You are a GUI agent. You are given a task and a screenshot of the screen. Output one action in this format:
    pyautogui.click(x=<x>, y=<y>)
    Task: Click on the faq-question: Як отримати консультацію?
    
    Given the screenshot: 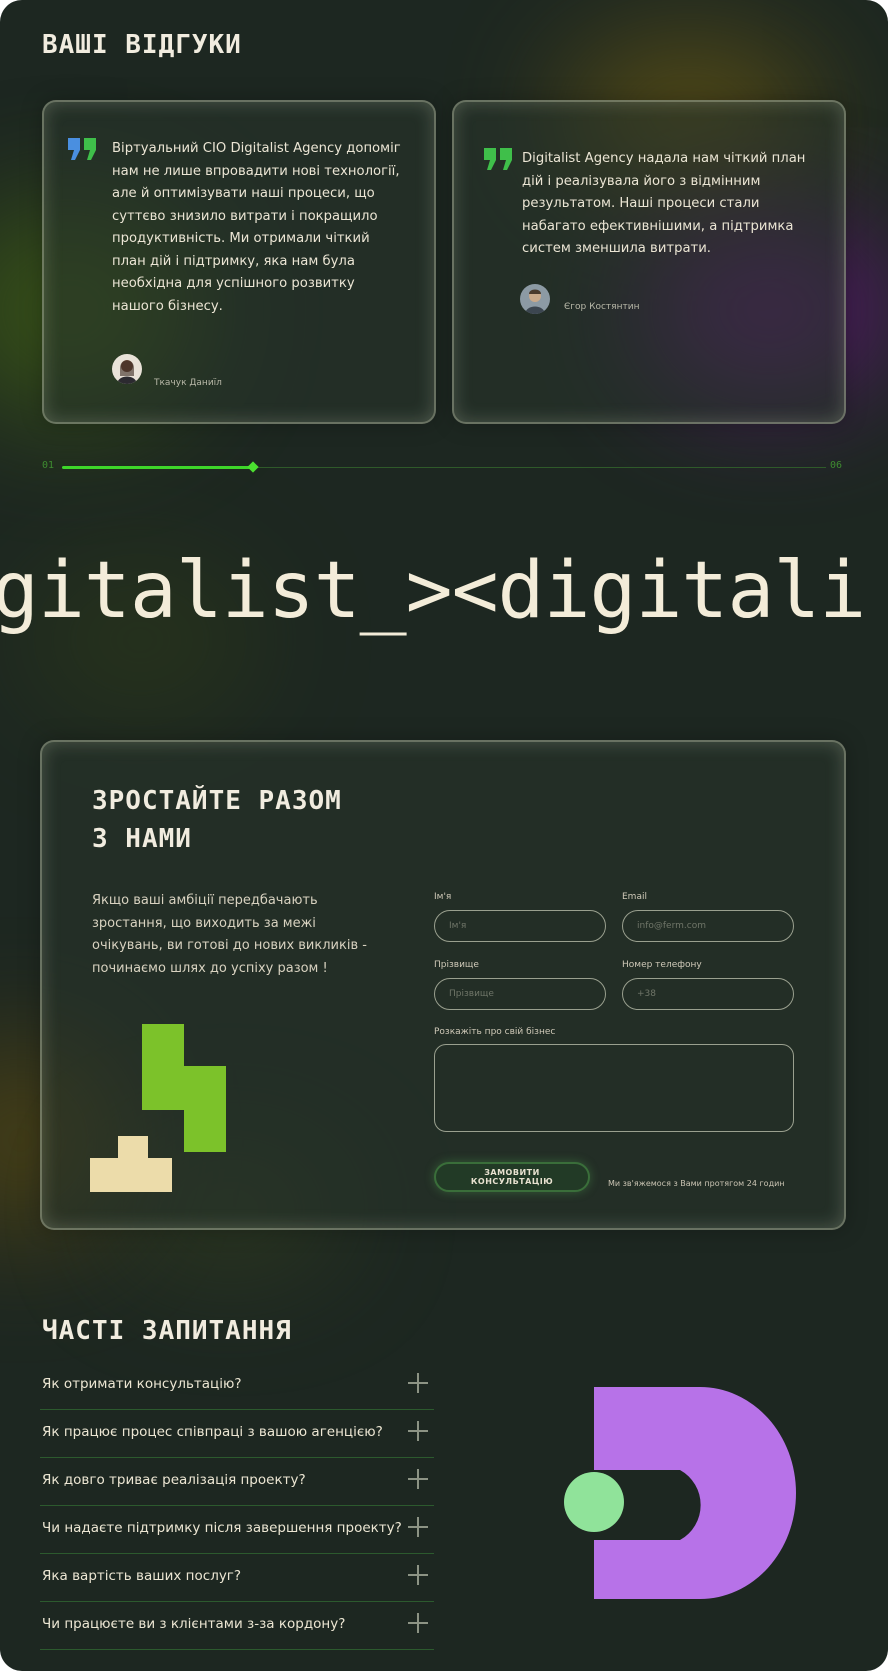 What is the action you would take?
    pyautogui.click(x=142, y=1384)
    